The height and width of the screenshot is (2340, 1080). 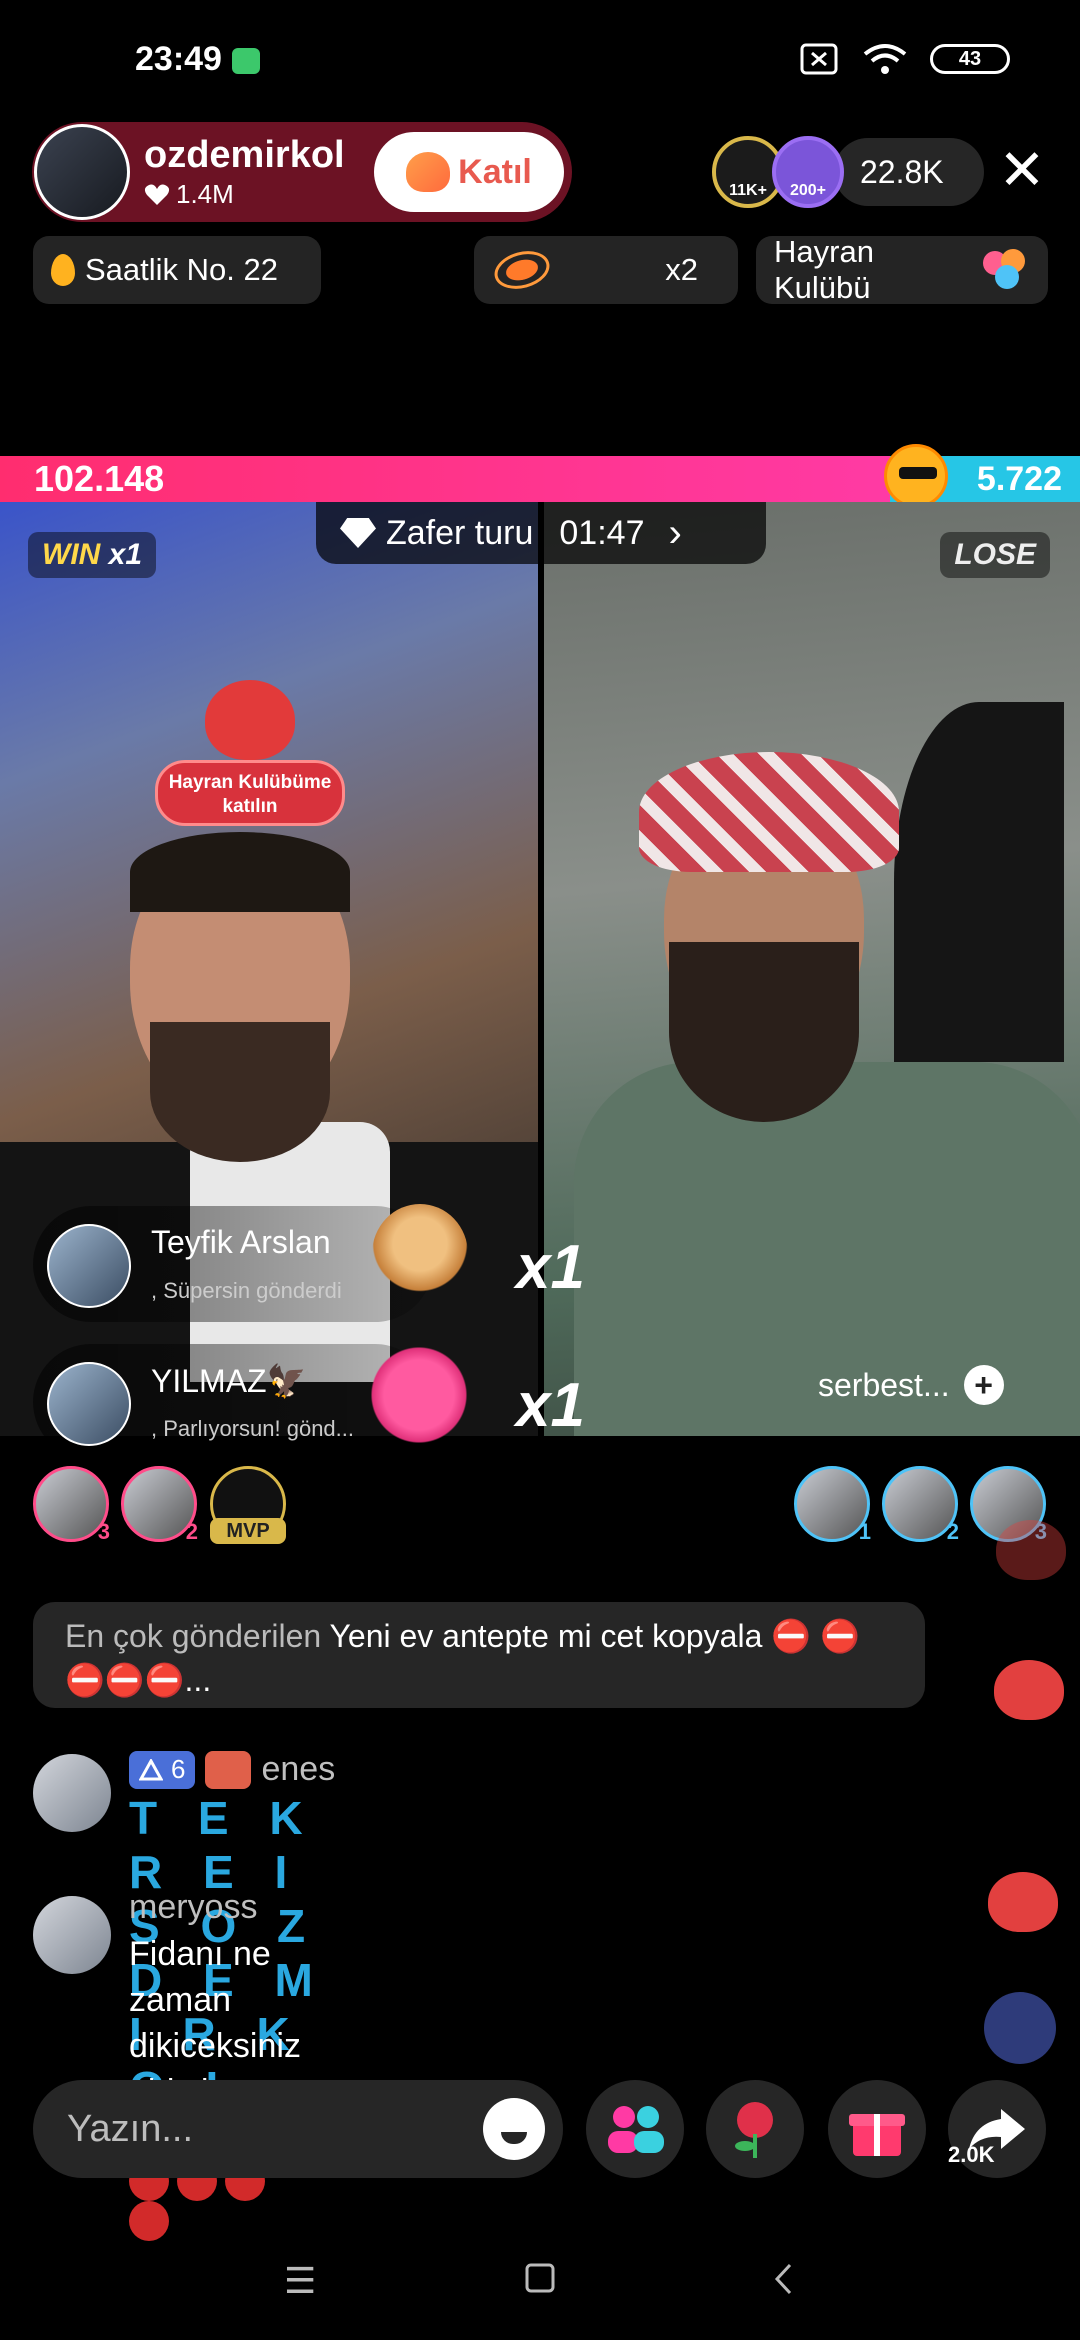 I want to click on level-badge: 6, so click(x=162, y=1769).